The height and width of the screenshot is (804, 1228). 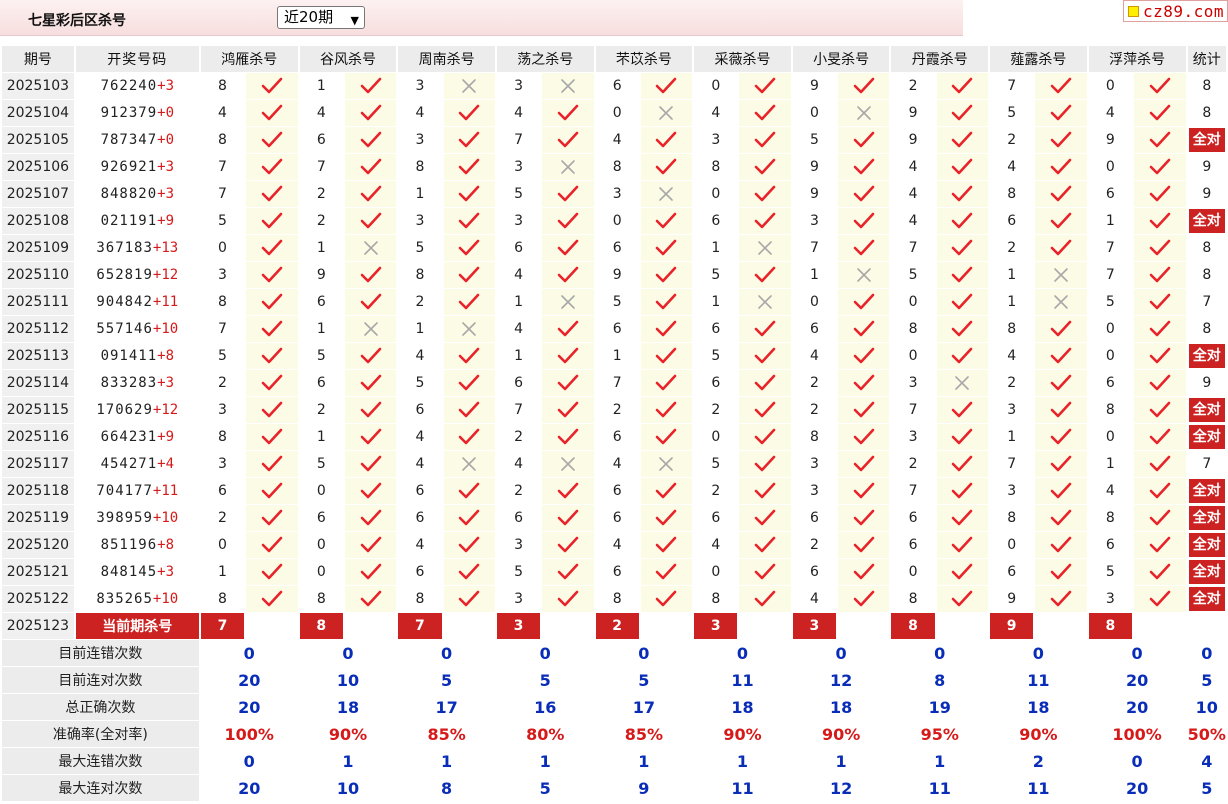 I want to click on summary-value: 10, so click(x=348, y=680).